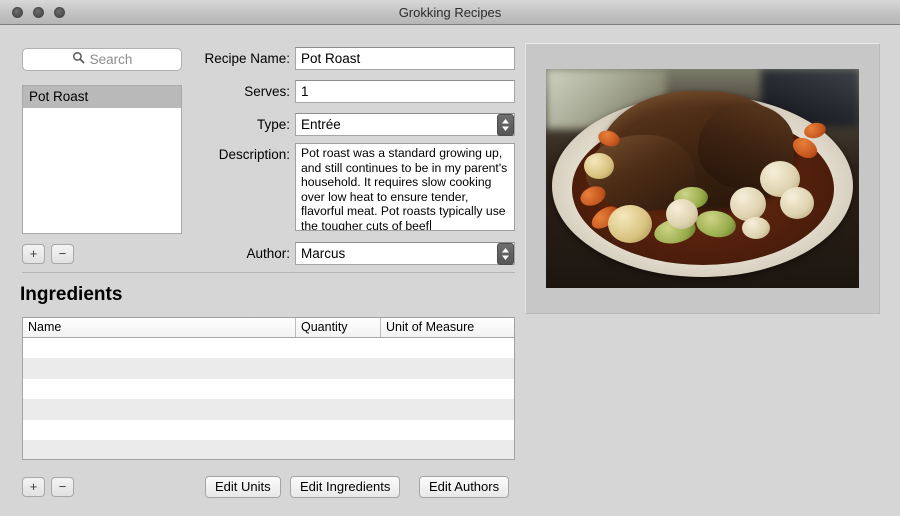  I want to click on add-ingredient-button: +, so click(33, 487).